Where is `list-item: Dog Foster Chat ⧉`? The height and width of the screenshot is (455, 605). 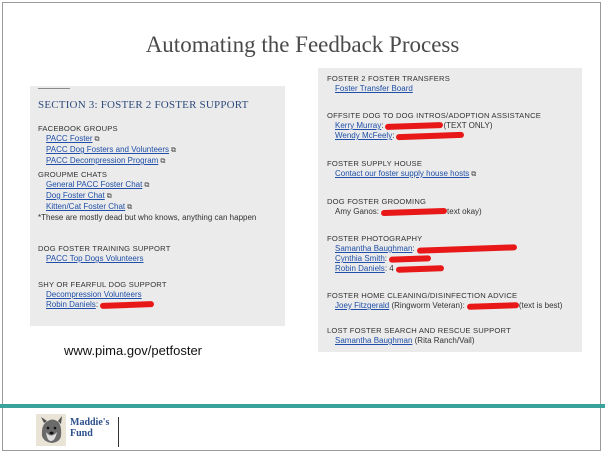
list-item: Dog Foster Chat ⧉ is located at coordinates (147, 196).